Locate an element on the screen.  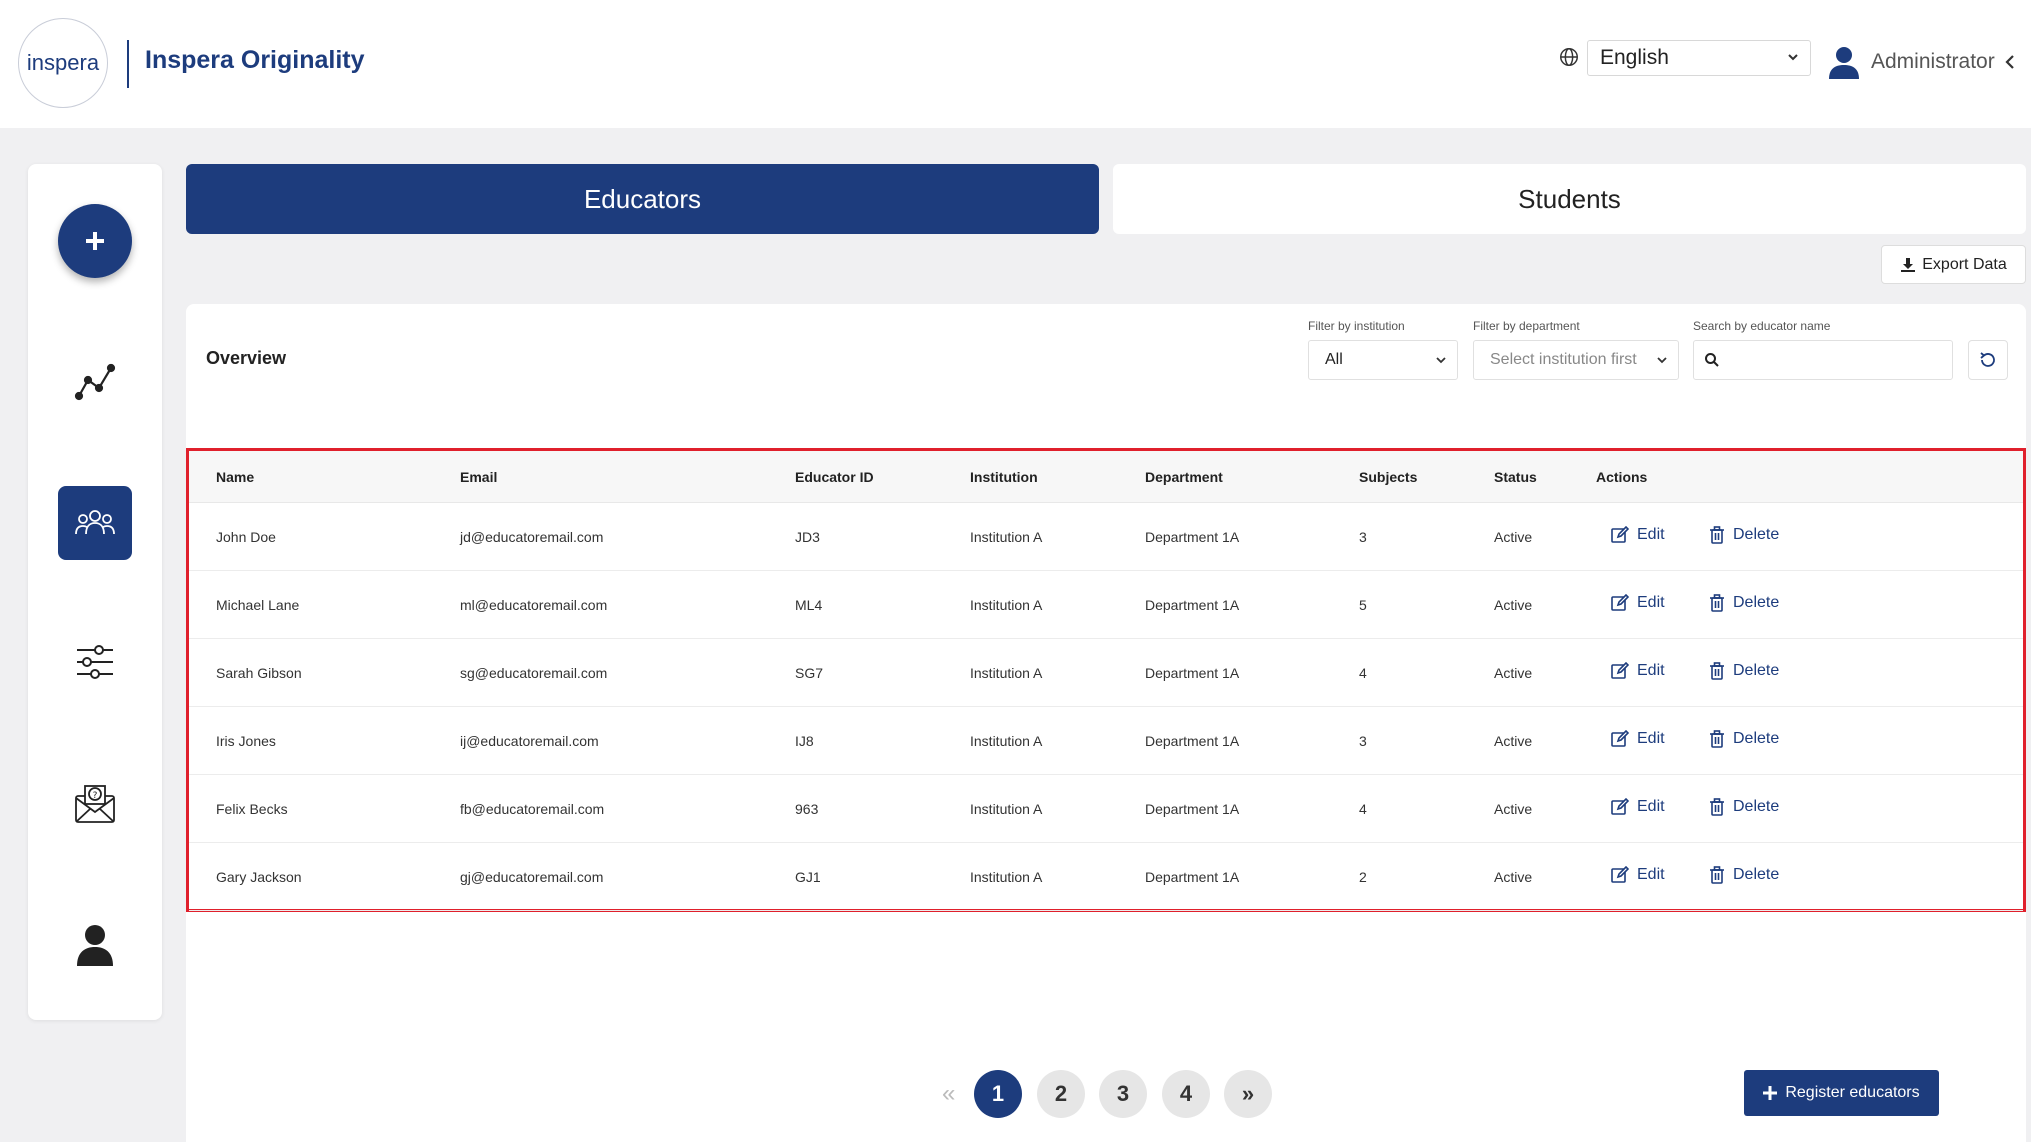
page-button-4: 4 is located at coordinates (1186, 1094).